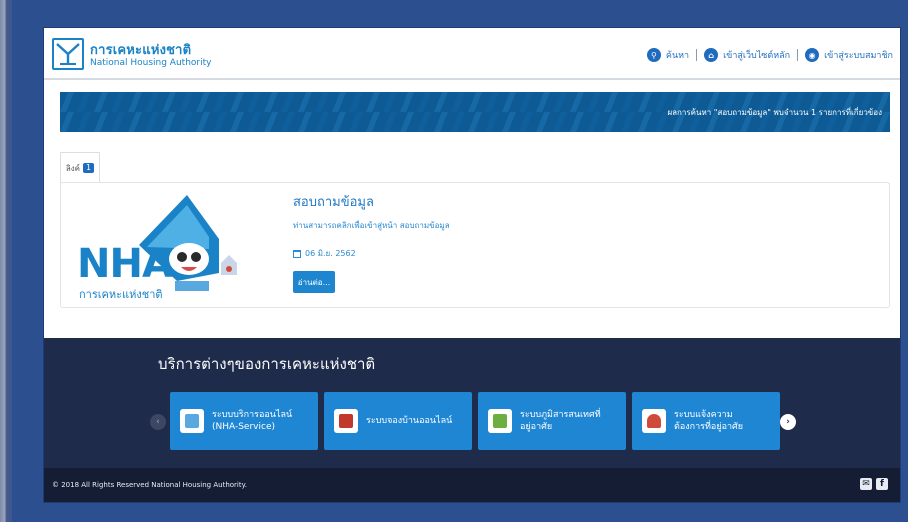 This screenshot has width=908, height=522. I want to click on service-label-line2: ต้องการที่อยู่อาศัย, so click(709, 427).